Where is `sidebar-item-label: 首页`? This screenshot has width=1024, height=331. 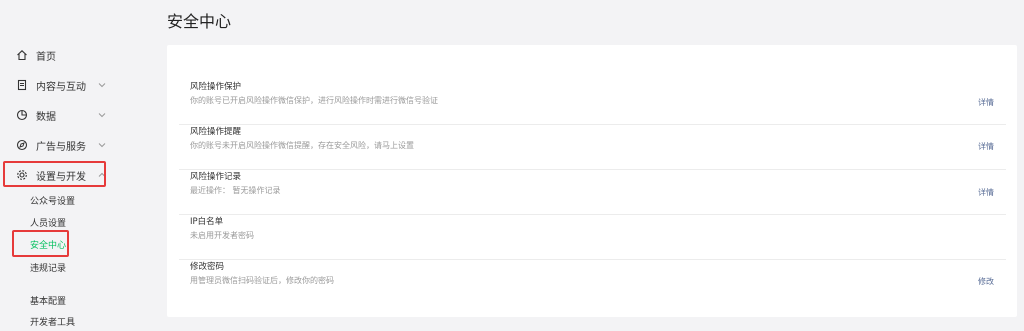
sidebar-item-label: 首页 is located at coordinates (46, 57).